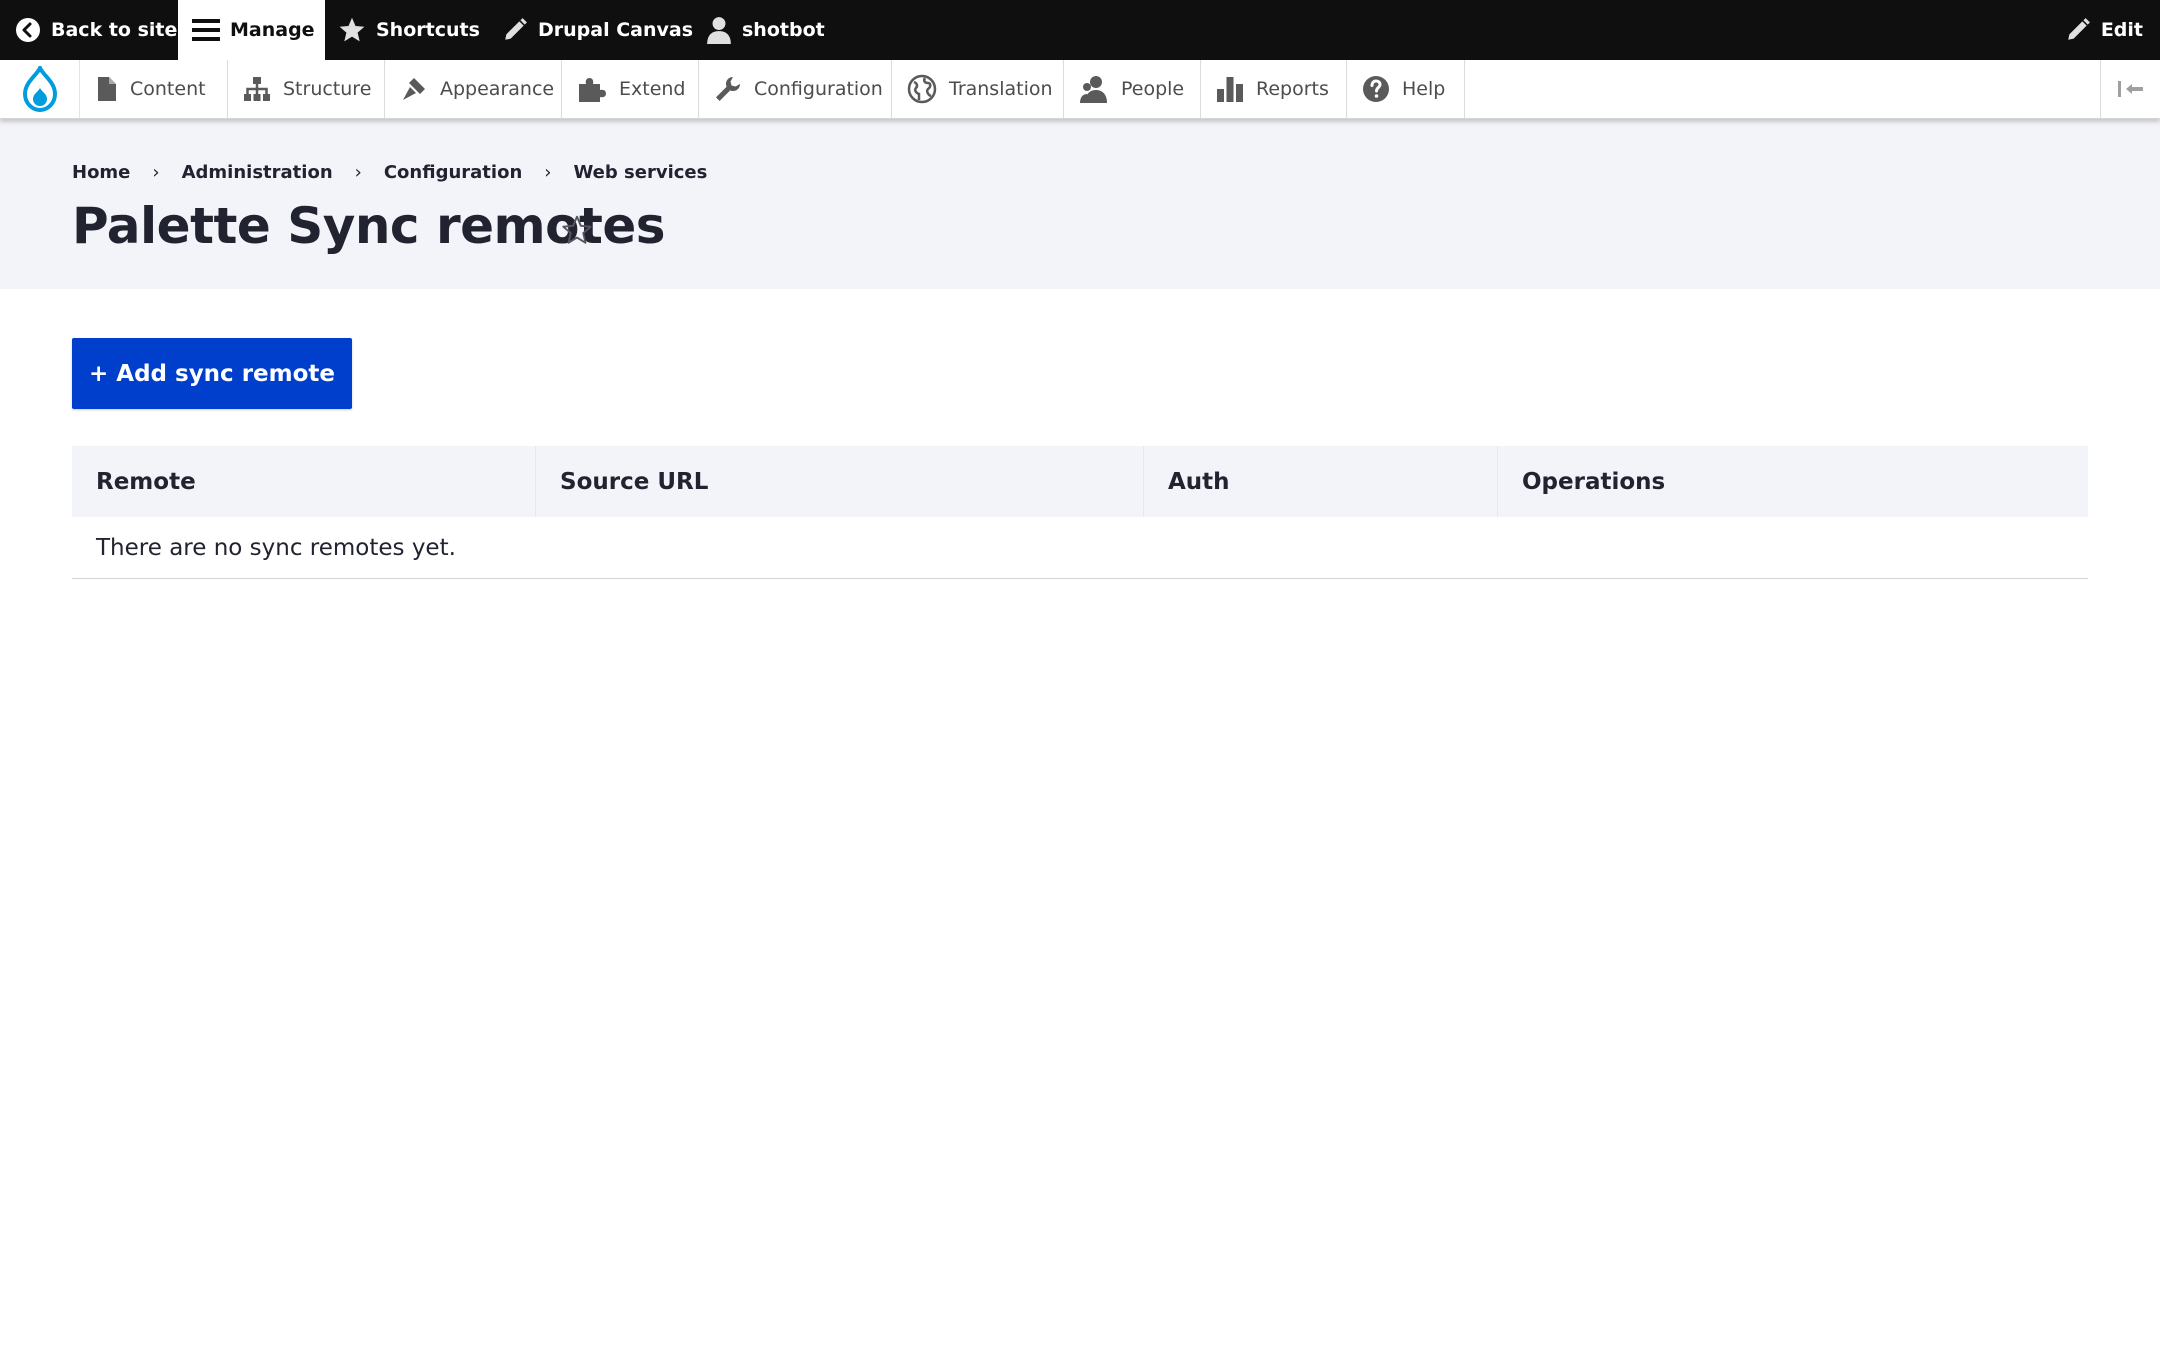  I want to click on drupal-logo-link, so click(40, 89).